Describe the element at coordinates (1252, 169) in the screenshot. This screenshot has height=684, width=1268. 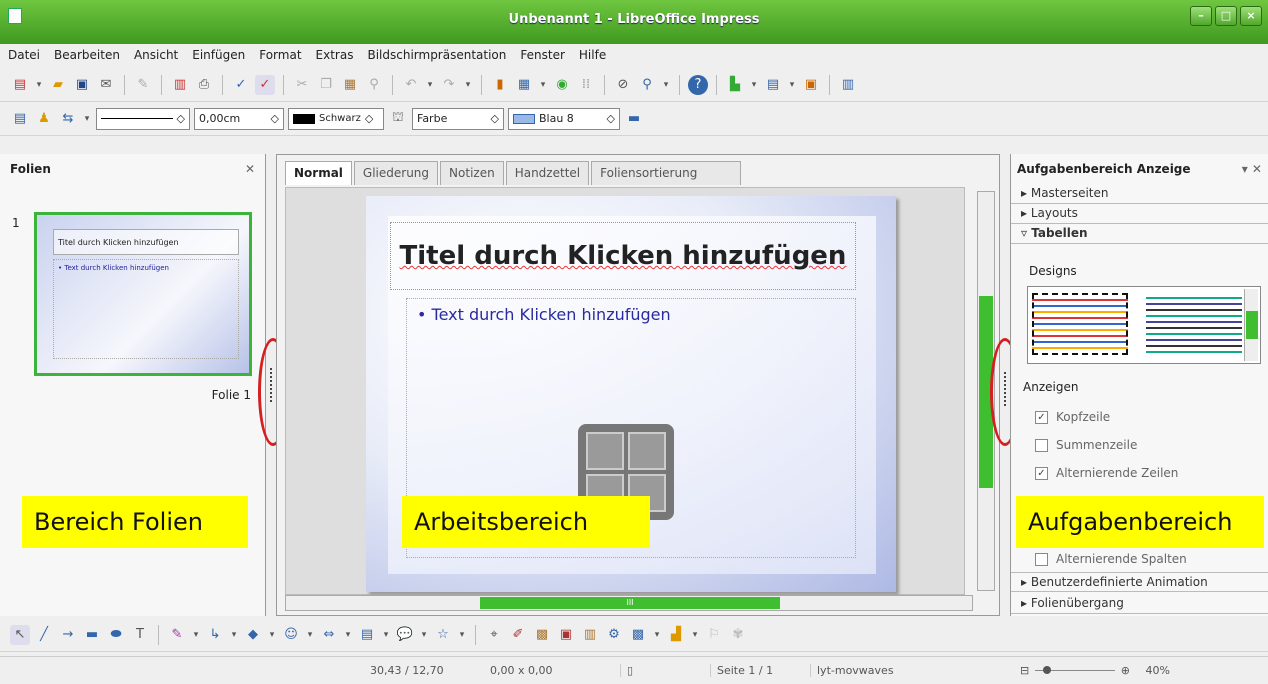
I see `close-icon: ▾ ✕` at that location.